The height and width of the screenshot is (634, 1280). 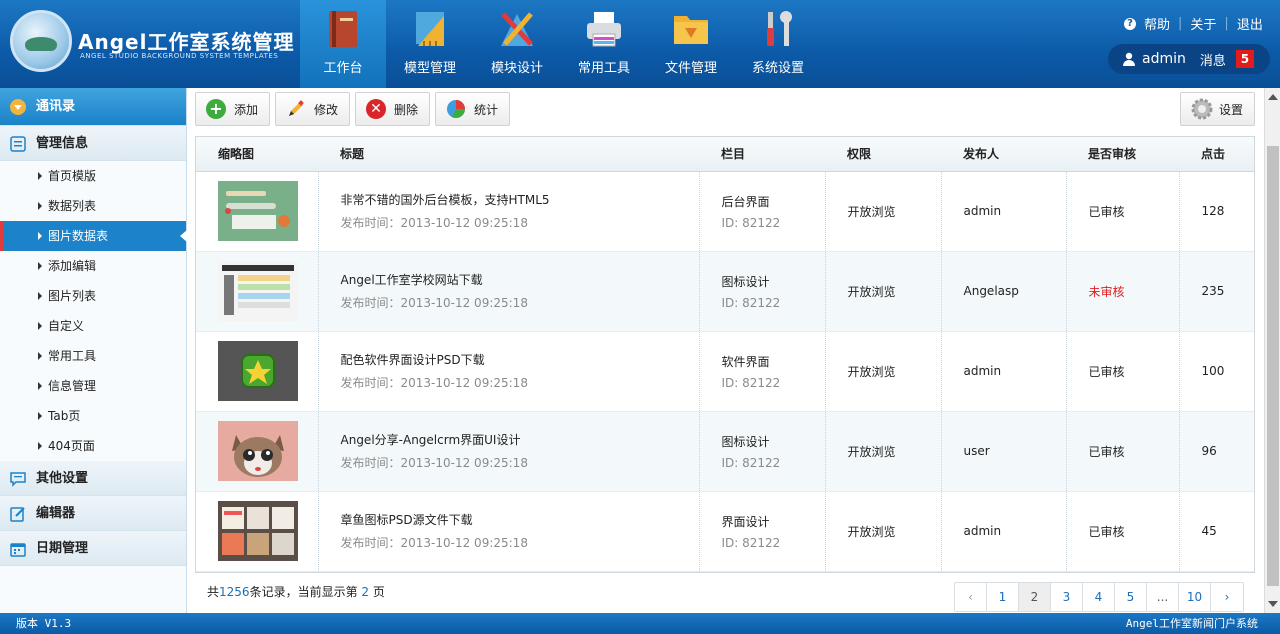 What do you see at coordinates (745, 521) in the screenshot?
I see `row-column: 界面设计` at bounding box center [745, 521].